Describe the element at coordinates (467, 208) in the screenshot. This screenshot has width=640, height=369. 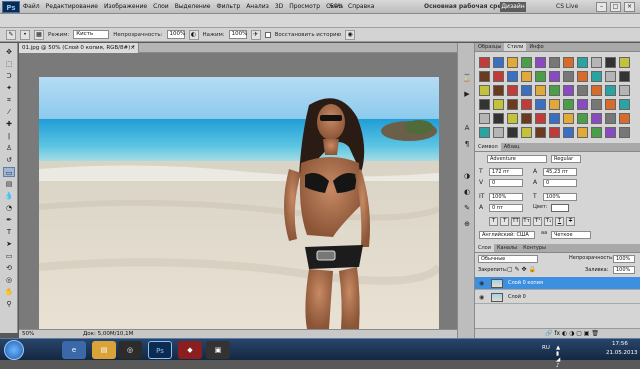
I see `brush-panel-icon: ✎` at that location.